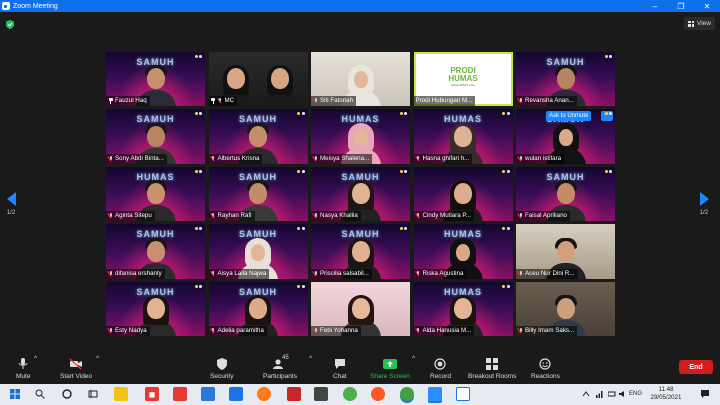 The width and height of the screenshot is (720, 405). Describe the element at coordinates (258, 194) in the screenshot. I see `participant-tile: SAMUH Rayhan Rafi` at that location.